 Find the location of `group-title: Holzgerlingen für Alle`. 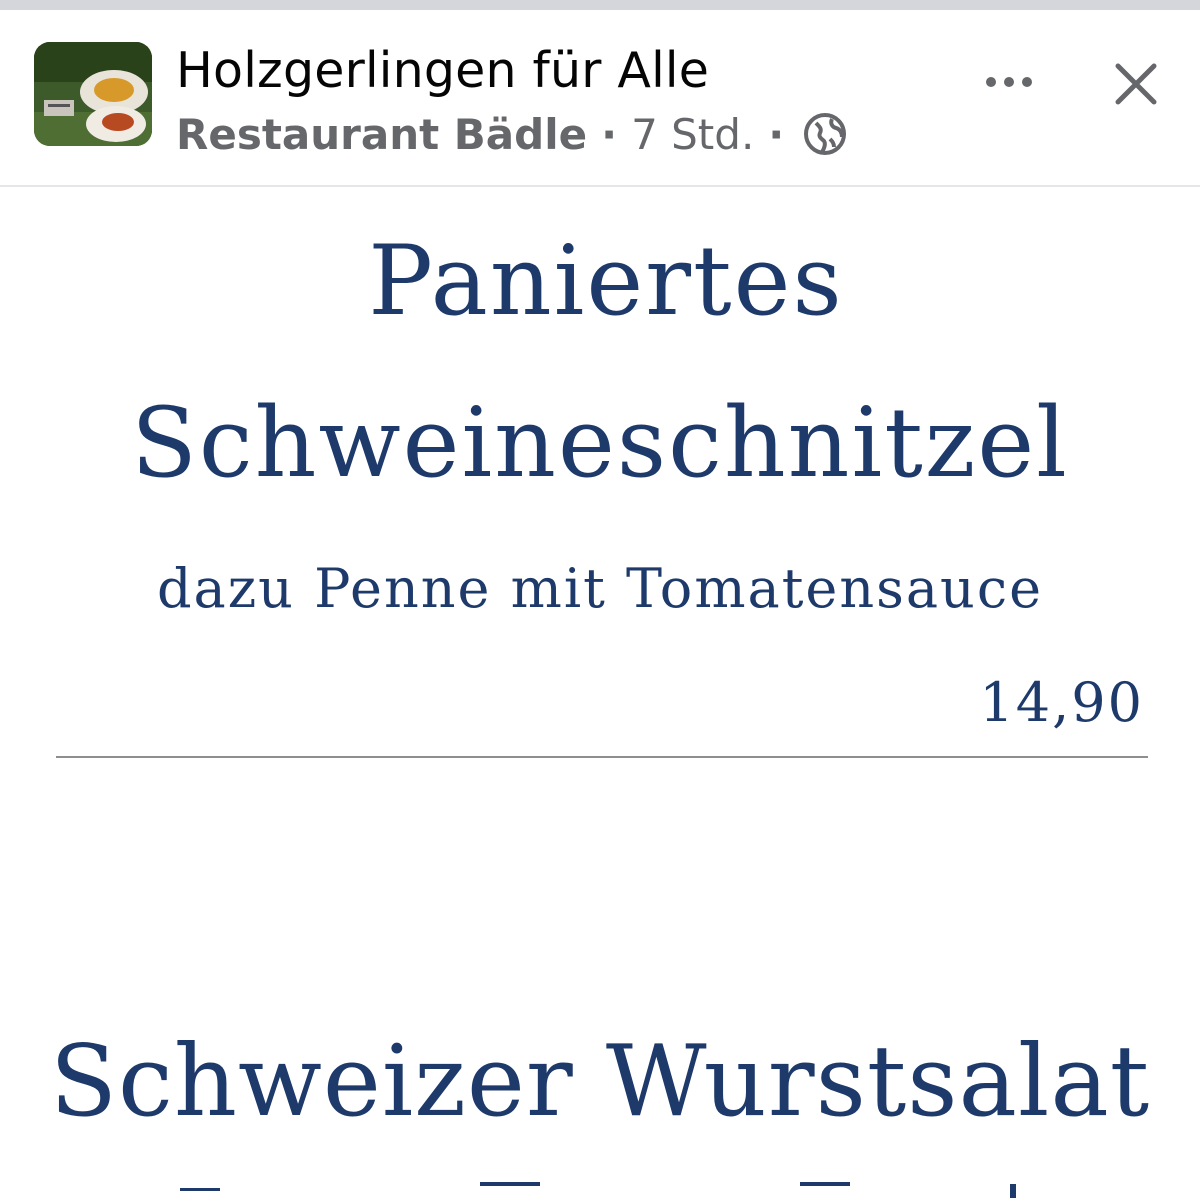

group-title: Holzgerlingen für Alle is located at coordinates (442, 70).